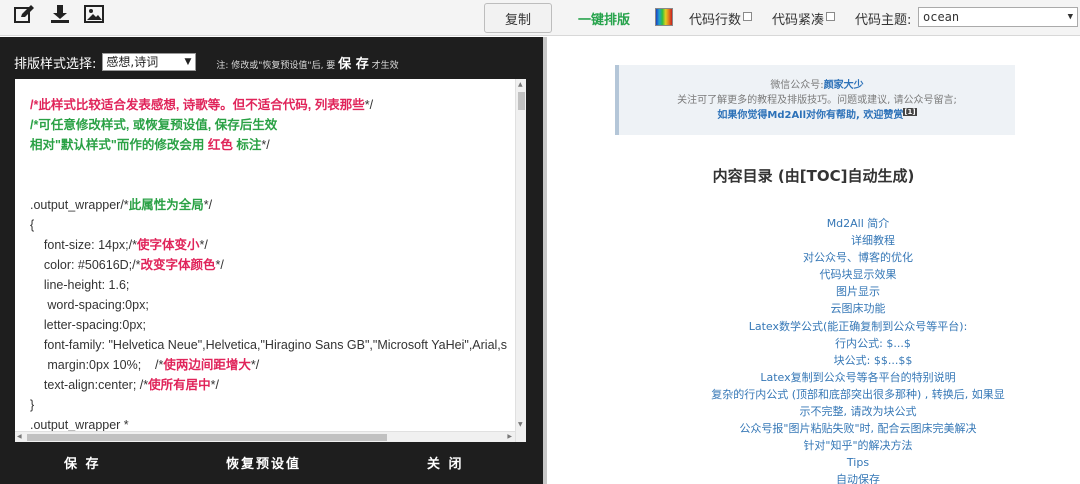  I want to click on toc-title: 内容目录 (由[TOC]自动生成), so click(813, 176).